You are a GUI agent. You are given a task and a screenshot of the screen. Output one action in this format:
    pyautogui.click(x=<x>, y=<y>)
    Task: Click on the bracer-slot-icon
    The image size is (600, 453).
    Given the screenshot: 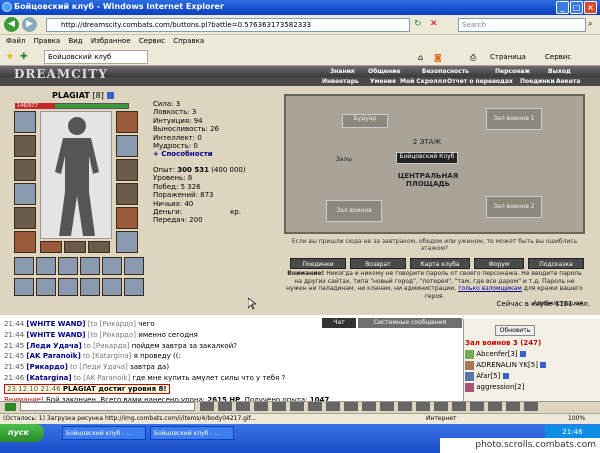 What is the action you would take?
    pyautogui.click(x=25, y=242)
    